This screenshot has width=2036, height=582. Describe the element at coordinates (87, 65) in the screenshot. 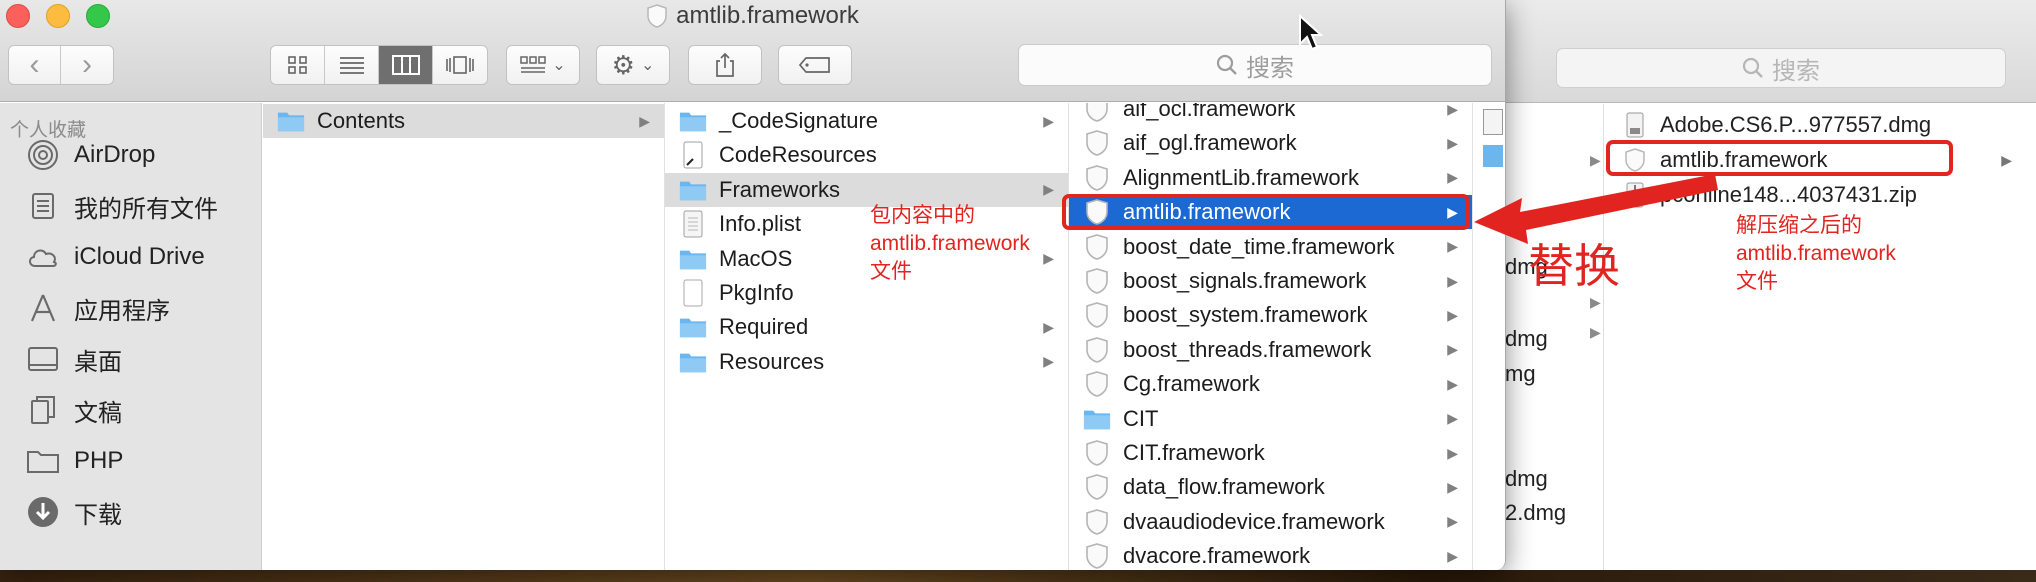

I see `forward-button: ›` at that location.